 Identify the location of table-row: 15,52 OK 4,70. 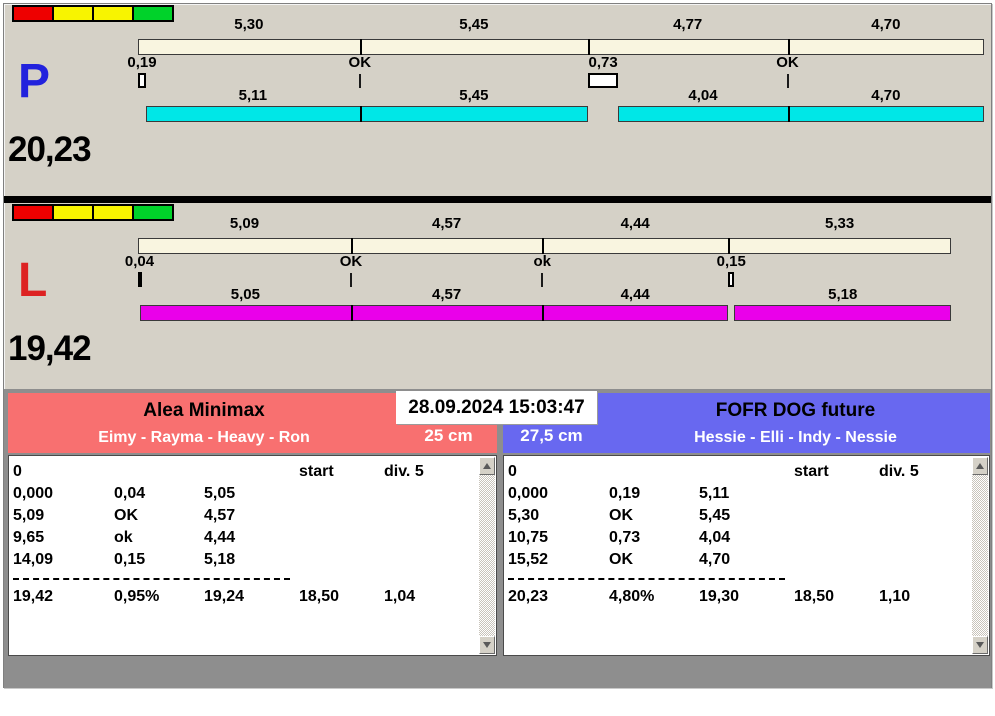
(739, 560).